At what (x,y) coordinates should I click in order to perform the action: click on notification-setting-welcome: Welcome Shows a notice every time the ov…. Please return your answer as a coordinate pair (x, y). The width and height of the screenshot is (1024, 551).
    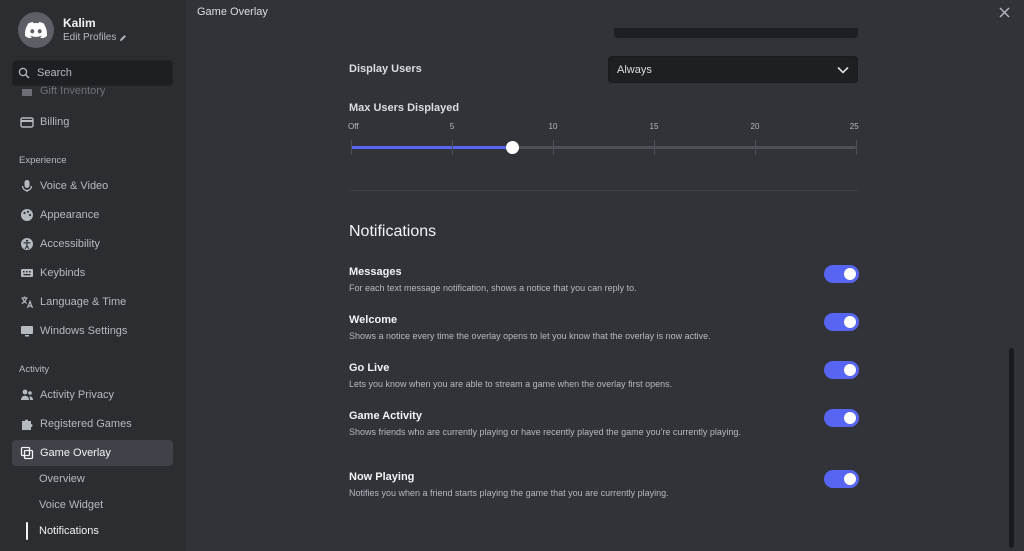
    Looking at the image, I should click on (604, 328).